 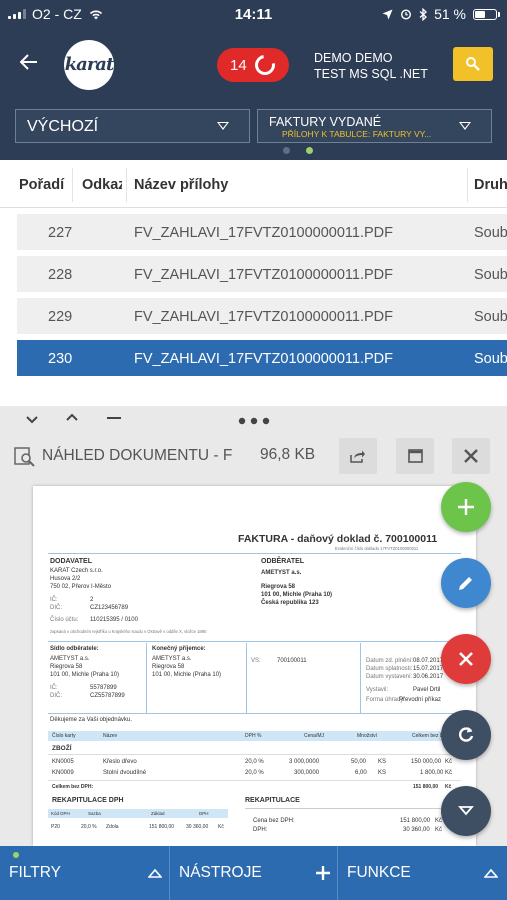 What do you see at coordinates (41, 185) in the screenshot?
I see `column-header-order: Pořadí` at bounding box center [41, 185].